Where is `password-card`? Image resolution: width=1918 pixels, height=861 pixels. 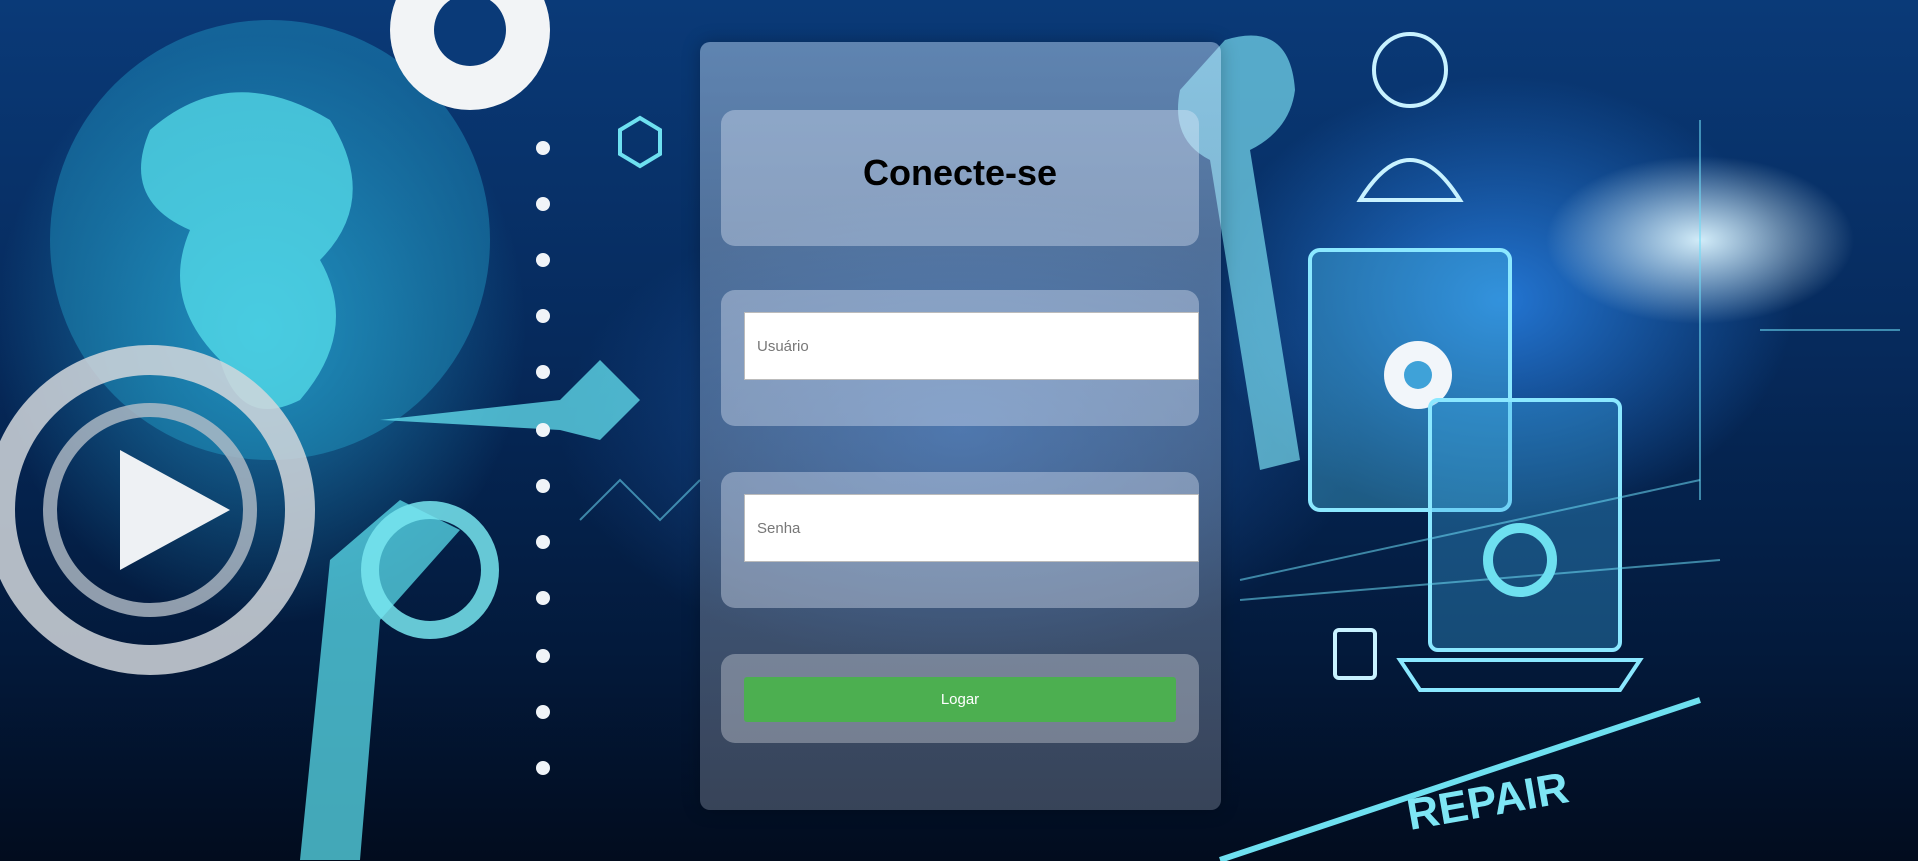 password-card is located at coordinates (960, 540).